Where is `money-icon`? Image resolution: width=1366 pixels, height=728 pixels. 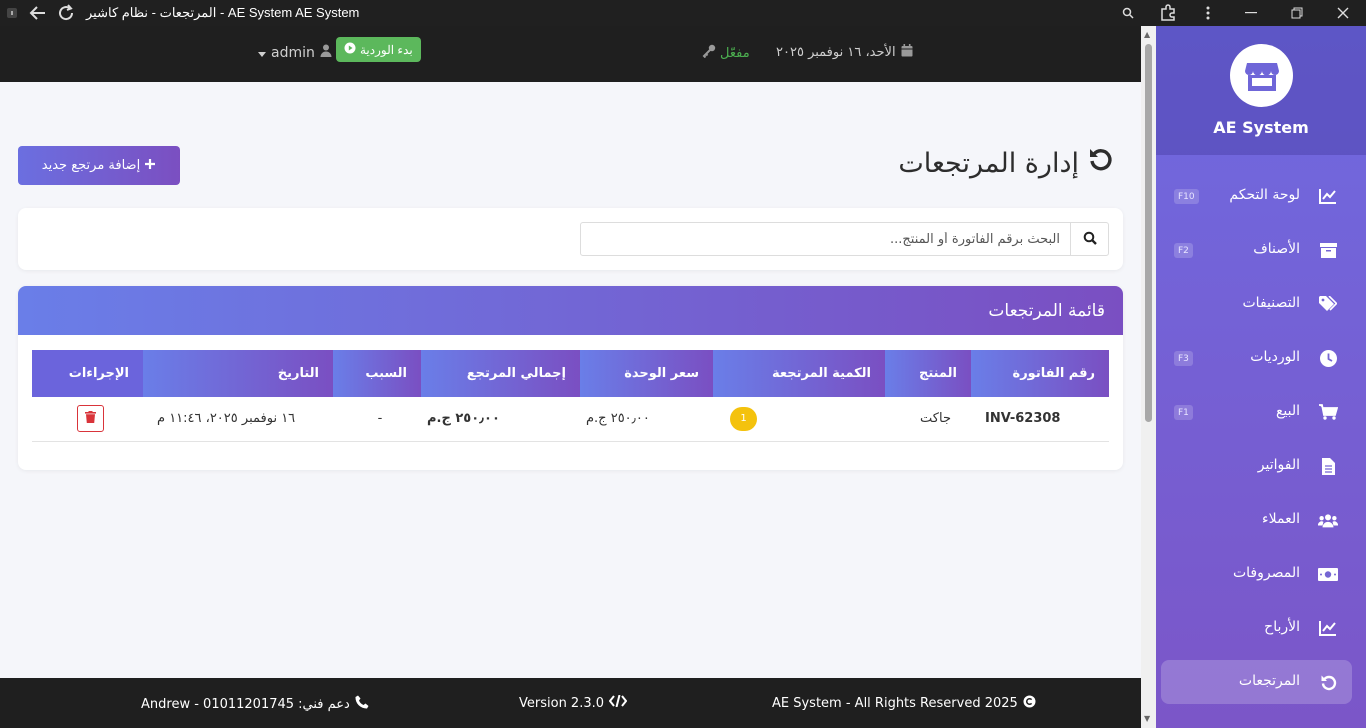 money-icon is located at coordinates (1328, 574).